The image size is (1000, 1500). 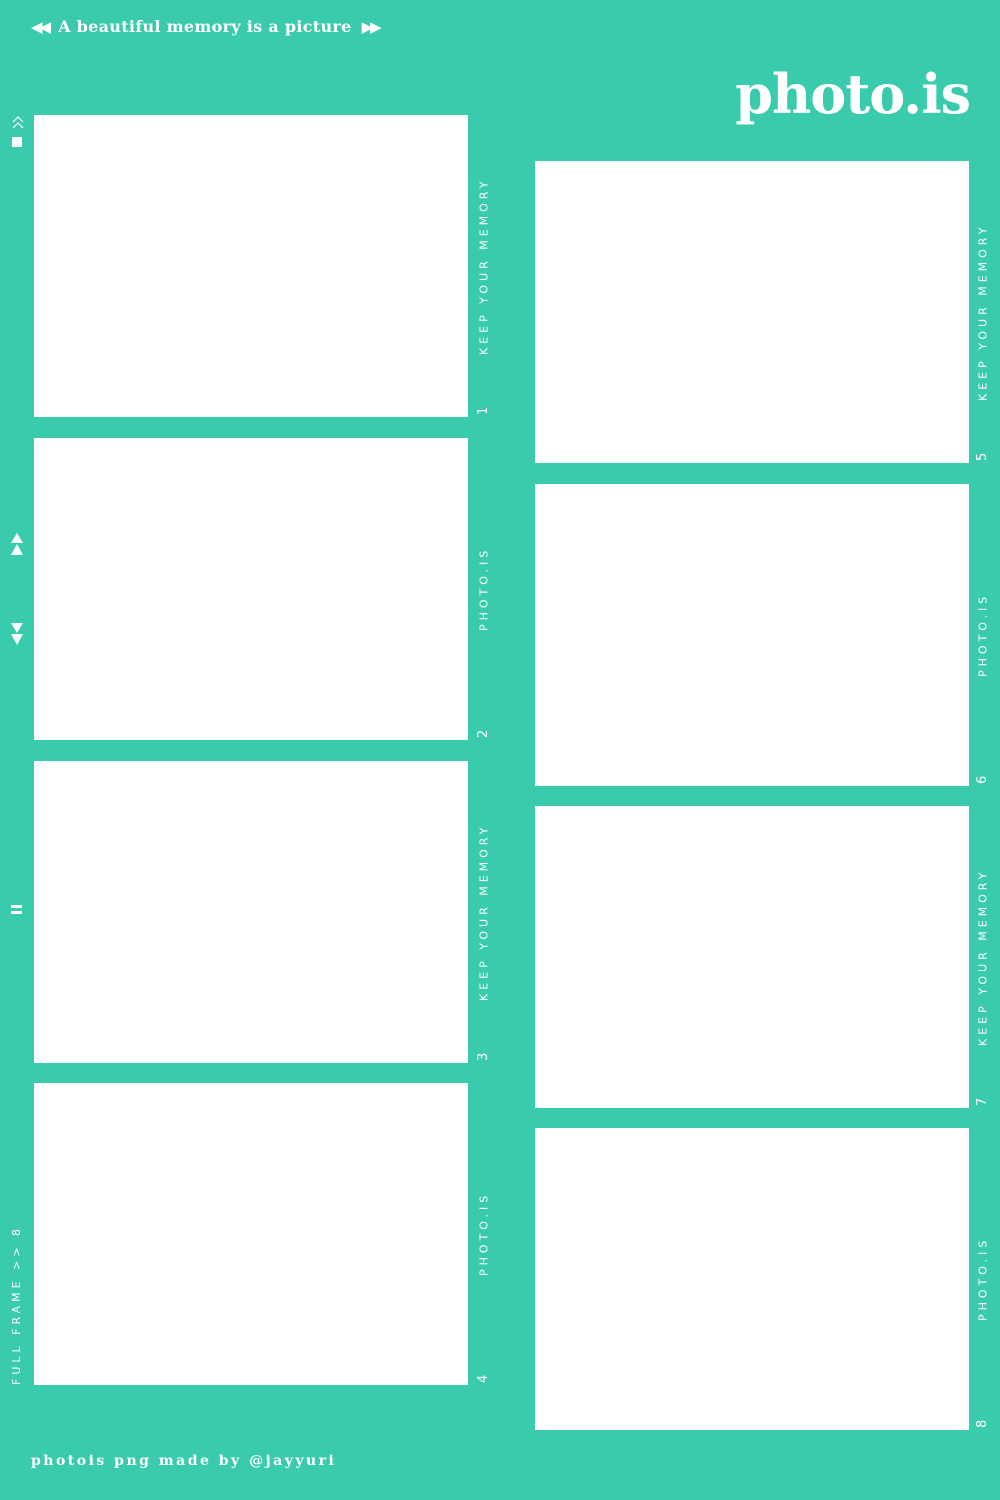 What do you see at coordinates (982, 1423) in the screenshot?
I see `frame-number: 8` at bounding box center [982, 1423].